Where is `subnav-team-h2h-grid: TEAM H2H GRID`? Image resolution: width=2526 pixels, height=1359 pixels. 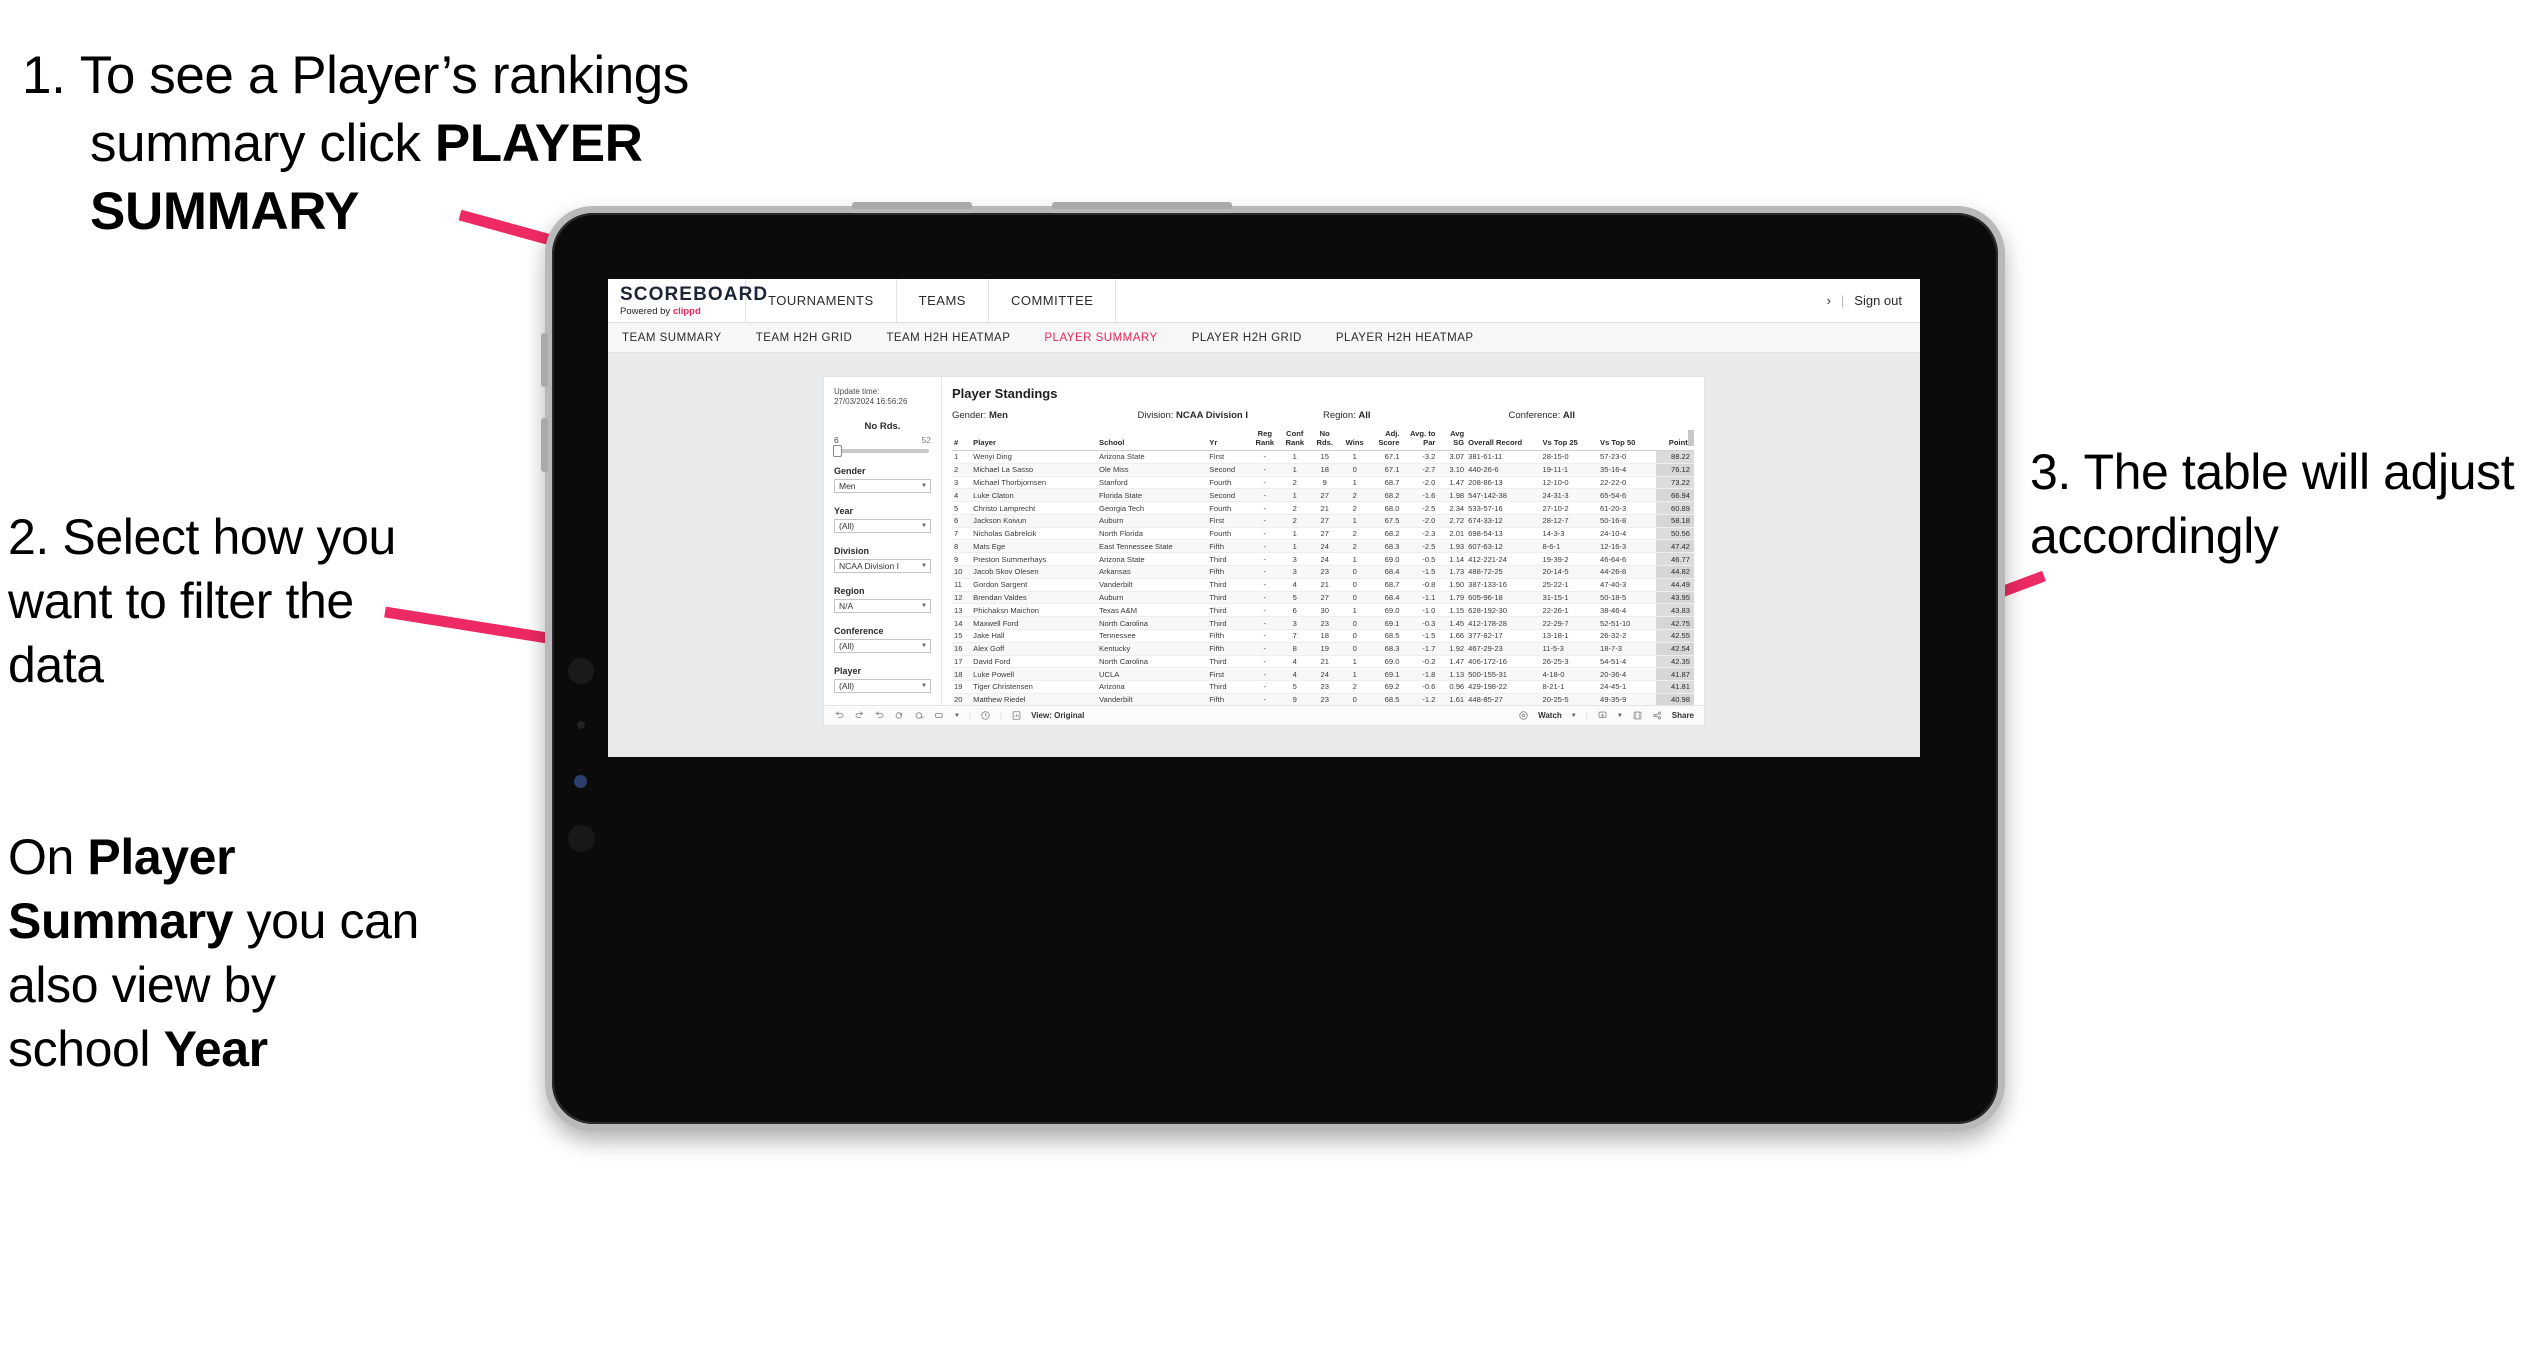
subnav-team-h2h-grid: TEAM H2H GRID is located at coordinates (804, 338).